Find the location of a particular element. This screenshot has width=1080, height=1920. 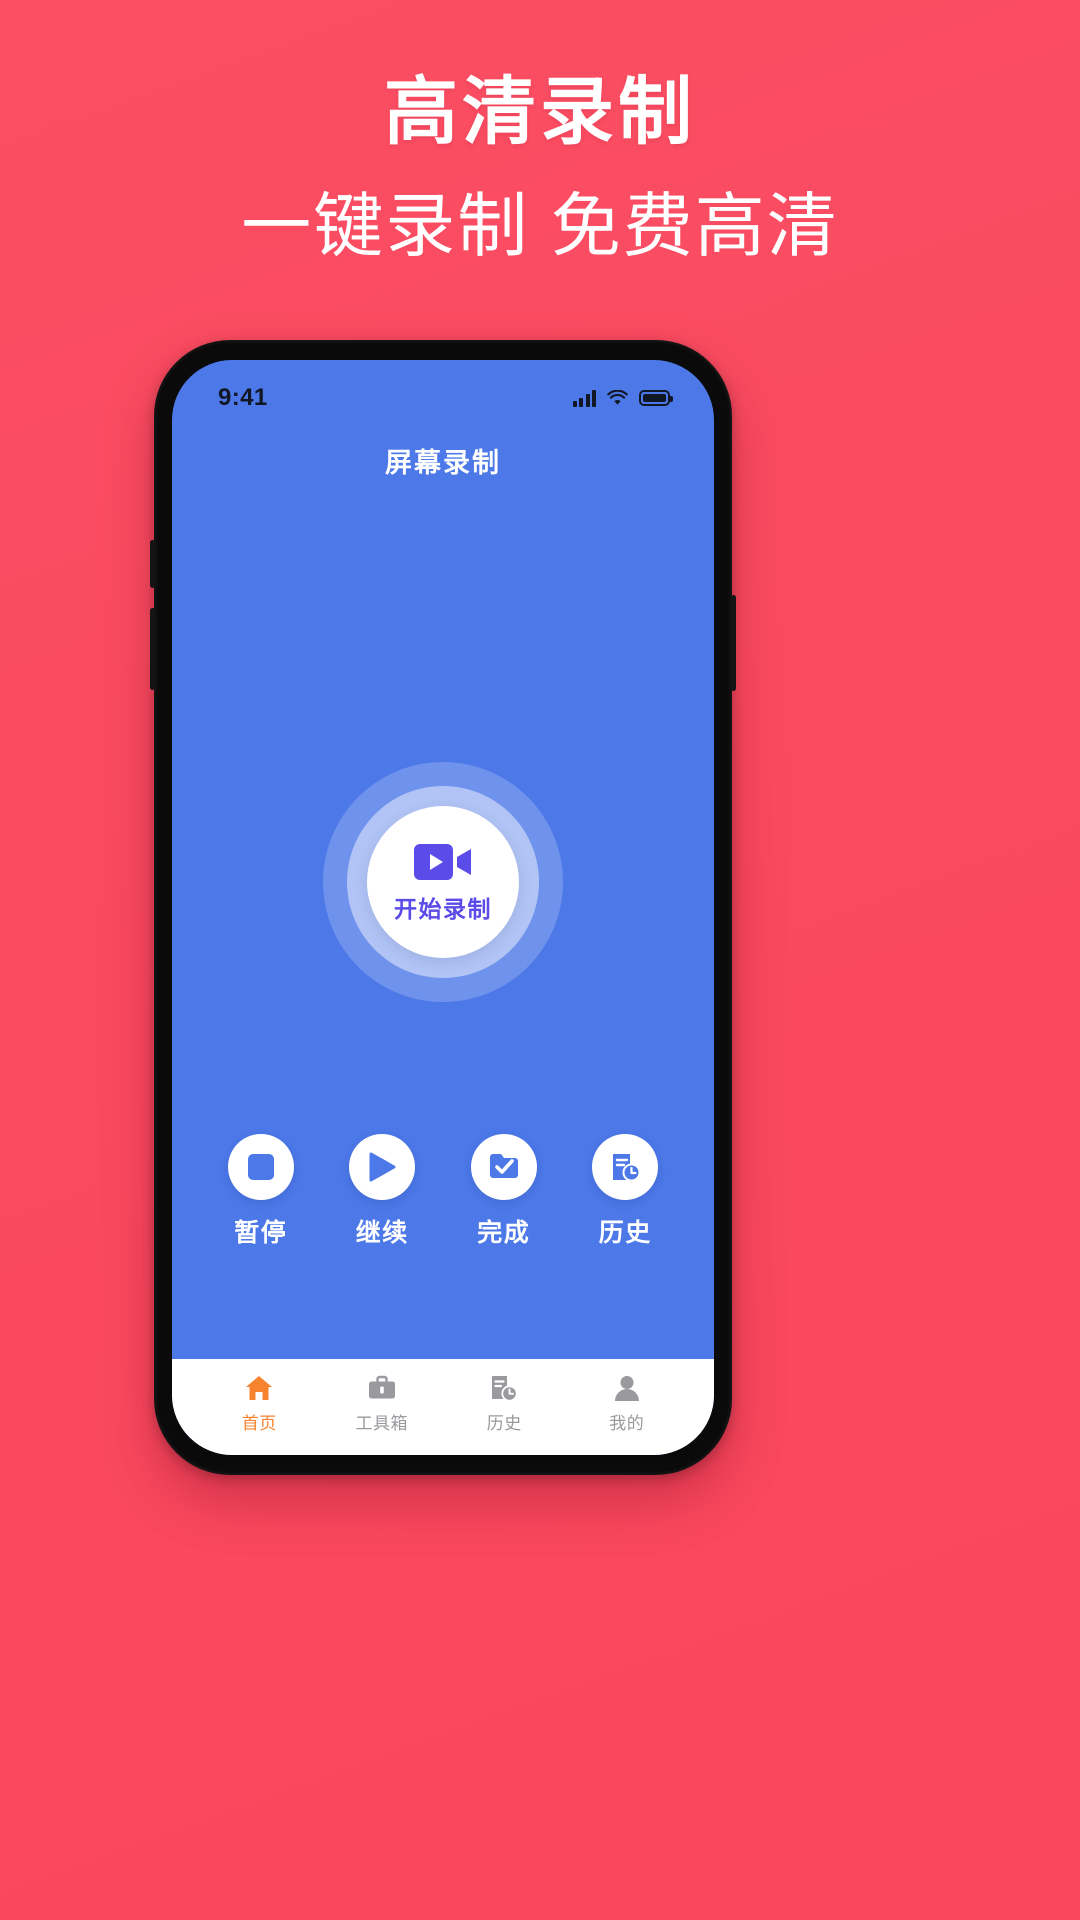

toolbox-icon is located at coordinates (382, 1388).